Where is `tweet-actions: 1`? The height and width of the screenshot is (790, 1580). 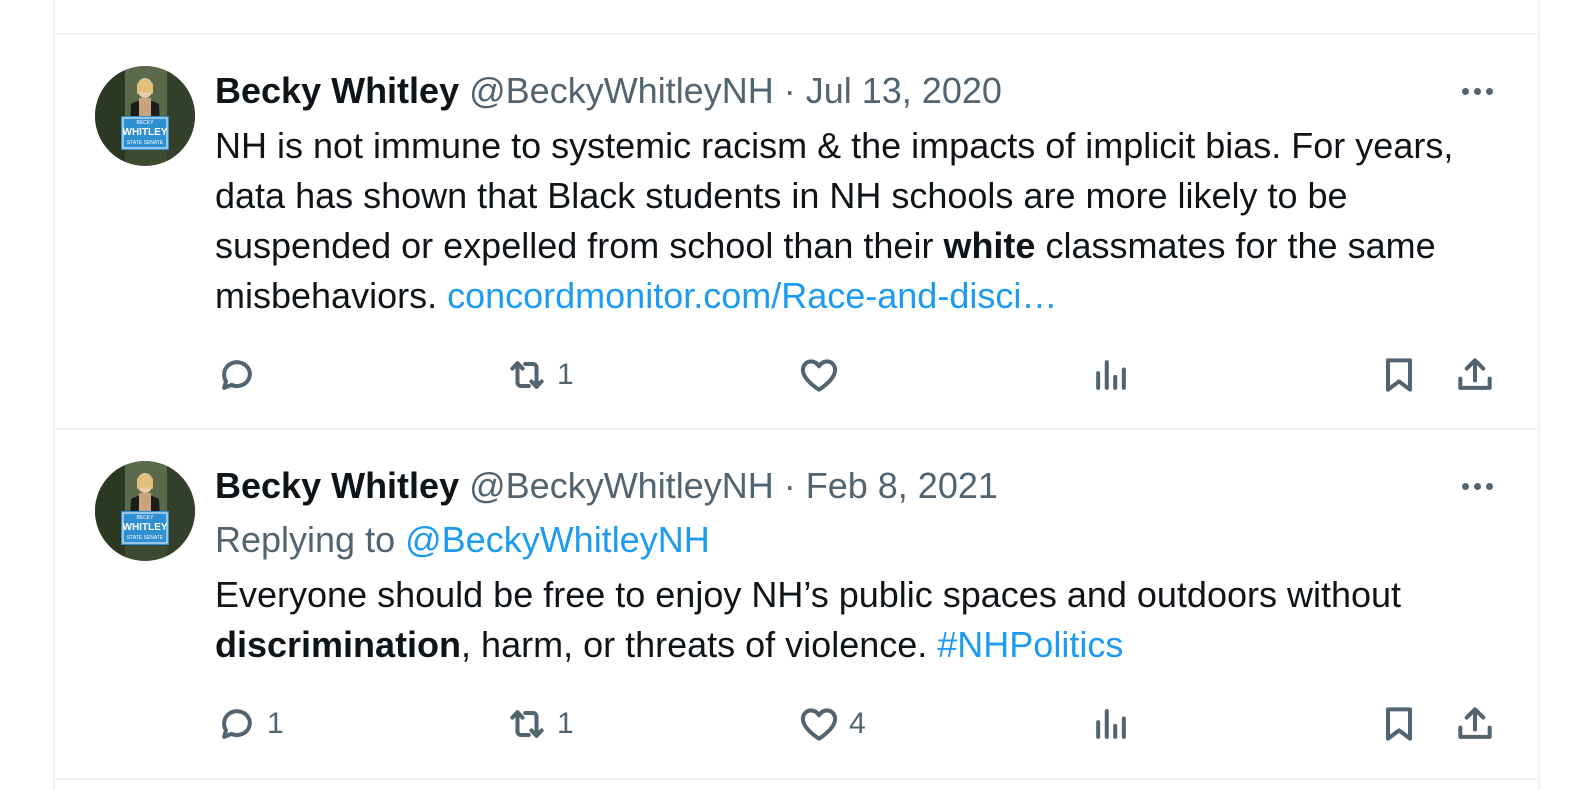
tweet-actions: 1 is located at coordinates (860, 375).